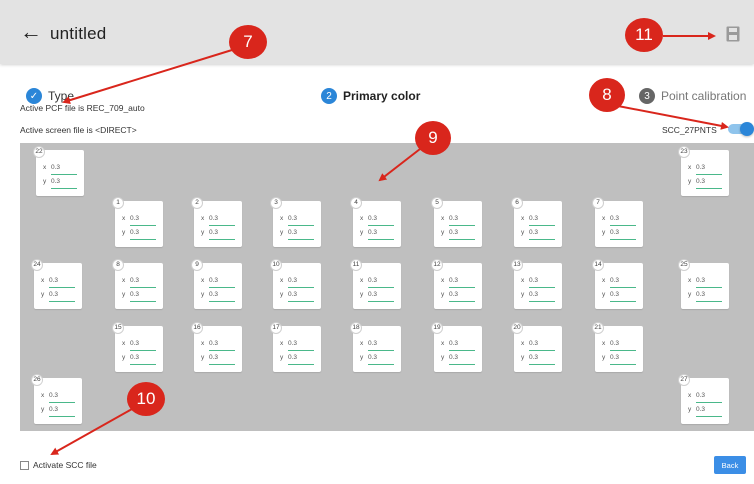 The image size is (754, 484). I want to click on activate-scc-checkbox, so click(24, 465).